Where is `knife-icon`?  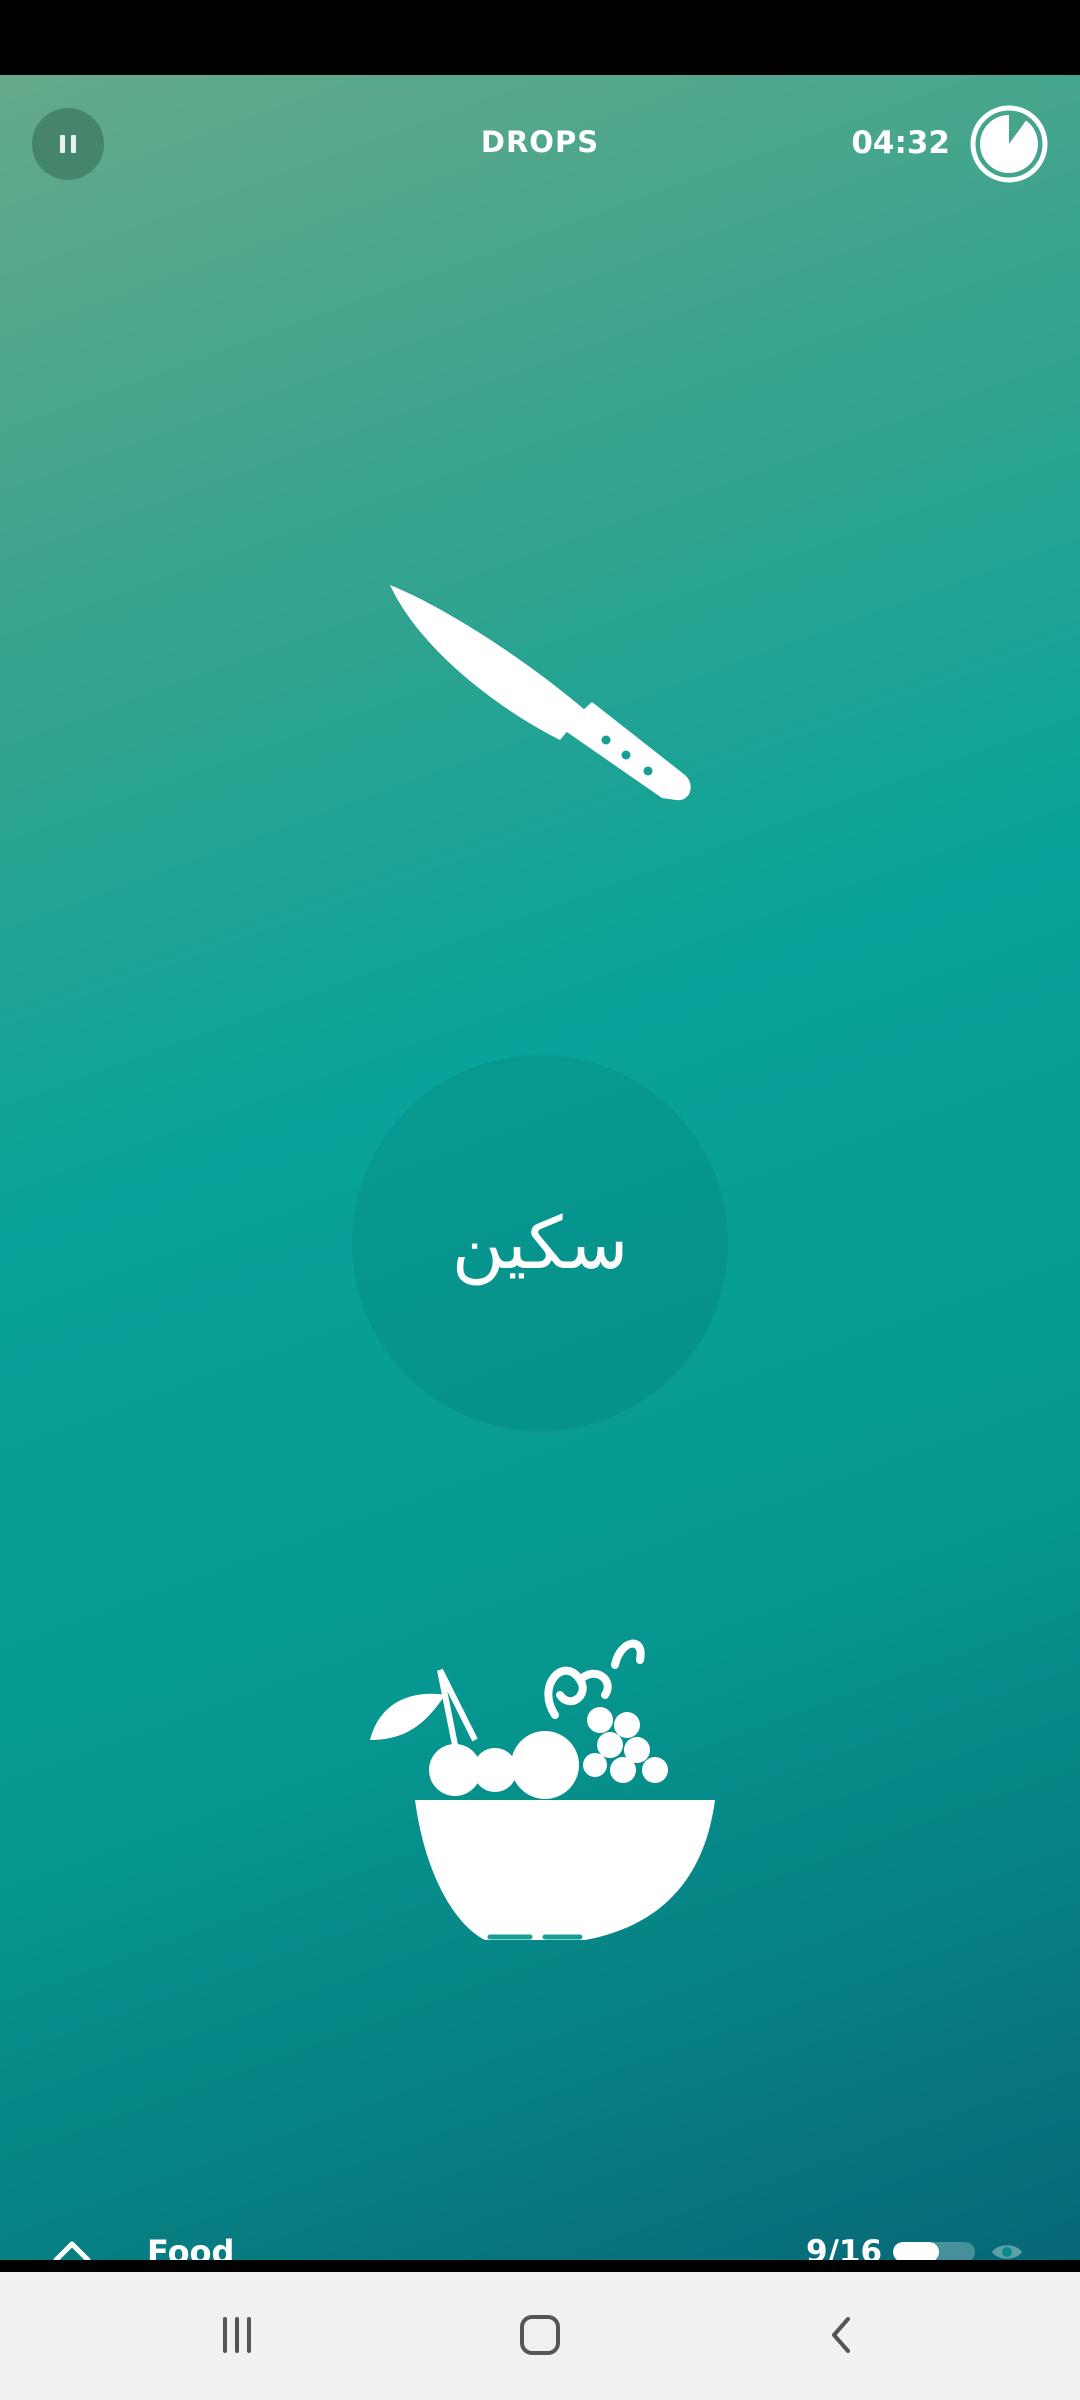
knife-icon is located at coordinates (540, 700).